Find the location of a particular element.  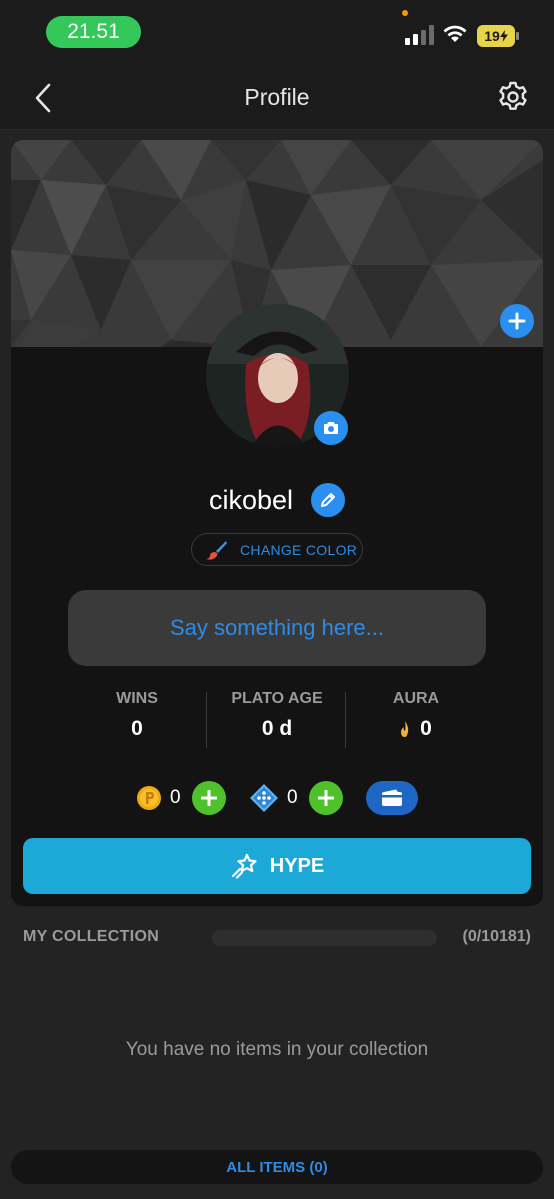

collection-count: (0/10181) is located at coordinates (497, 936).